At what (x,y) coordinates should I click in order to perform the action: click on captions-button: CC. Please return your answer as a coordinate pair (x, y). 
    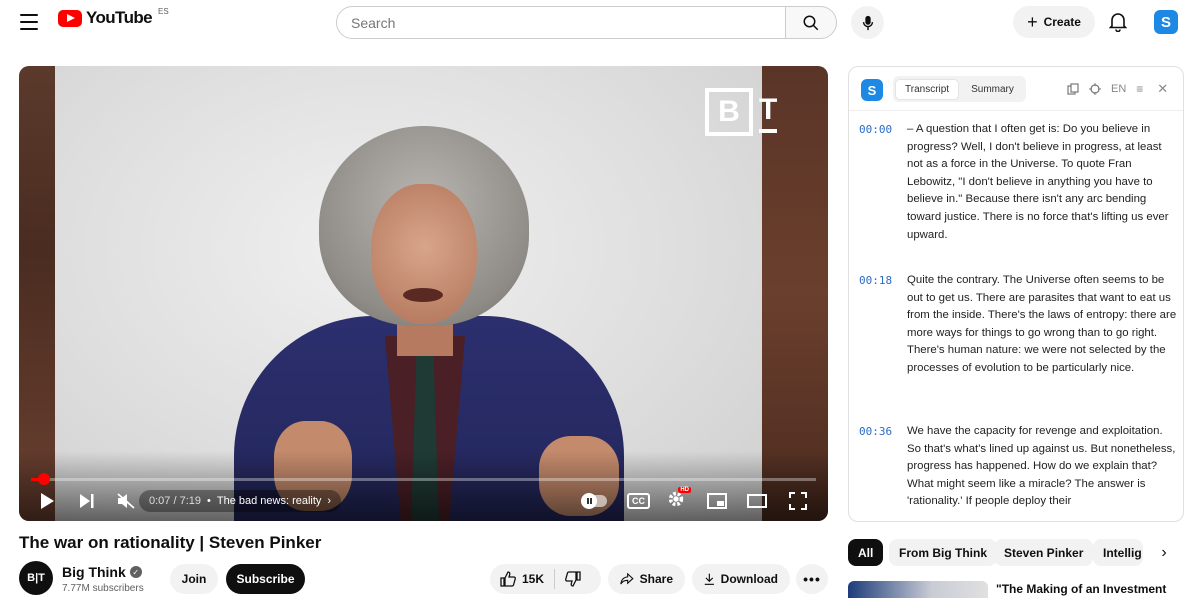
    Looking at the image, I should click on (638, 501).